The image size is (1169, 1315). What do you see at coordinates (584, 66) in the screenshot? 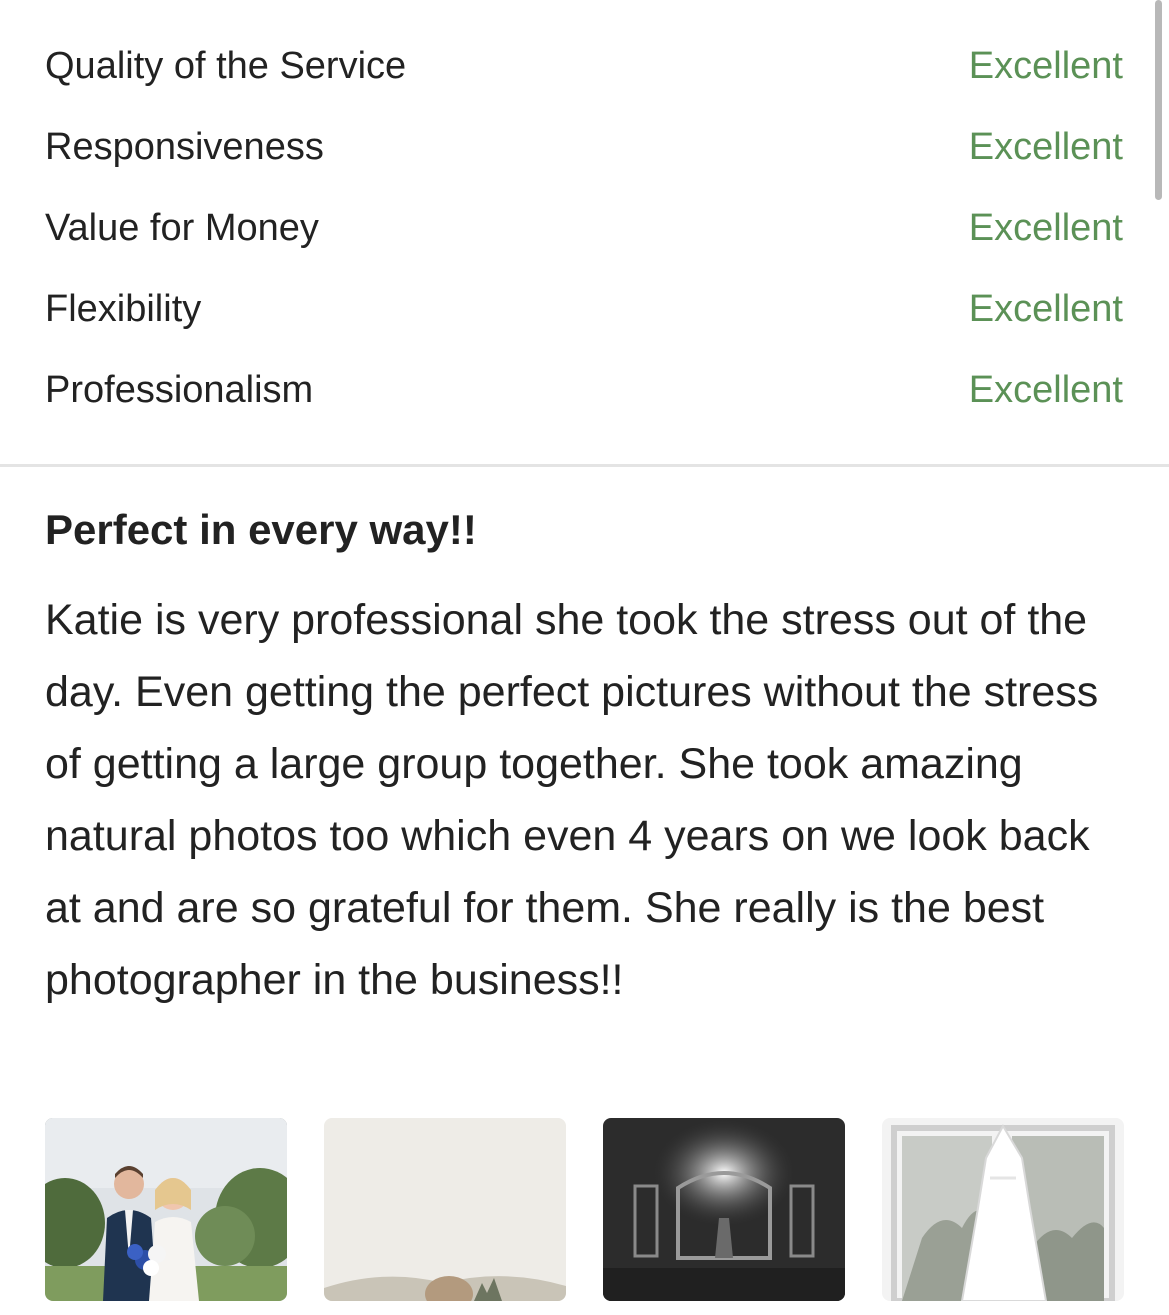
I see `rating-row-quality: Quality of the Service Excellent` at bounding box center [584, 66].